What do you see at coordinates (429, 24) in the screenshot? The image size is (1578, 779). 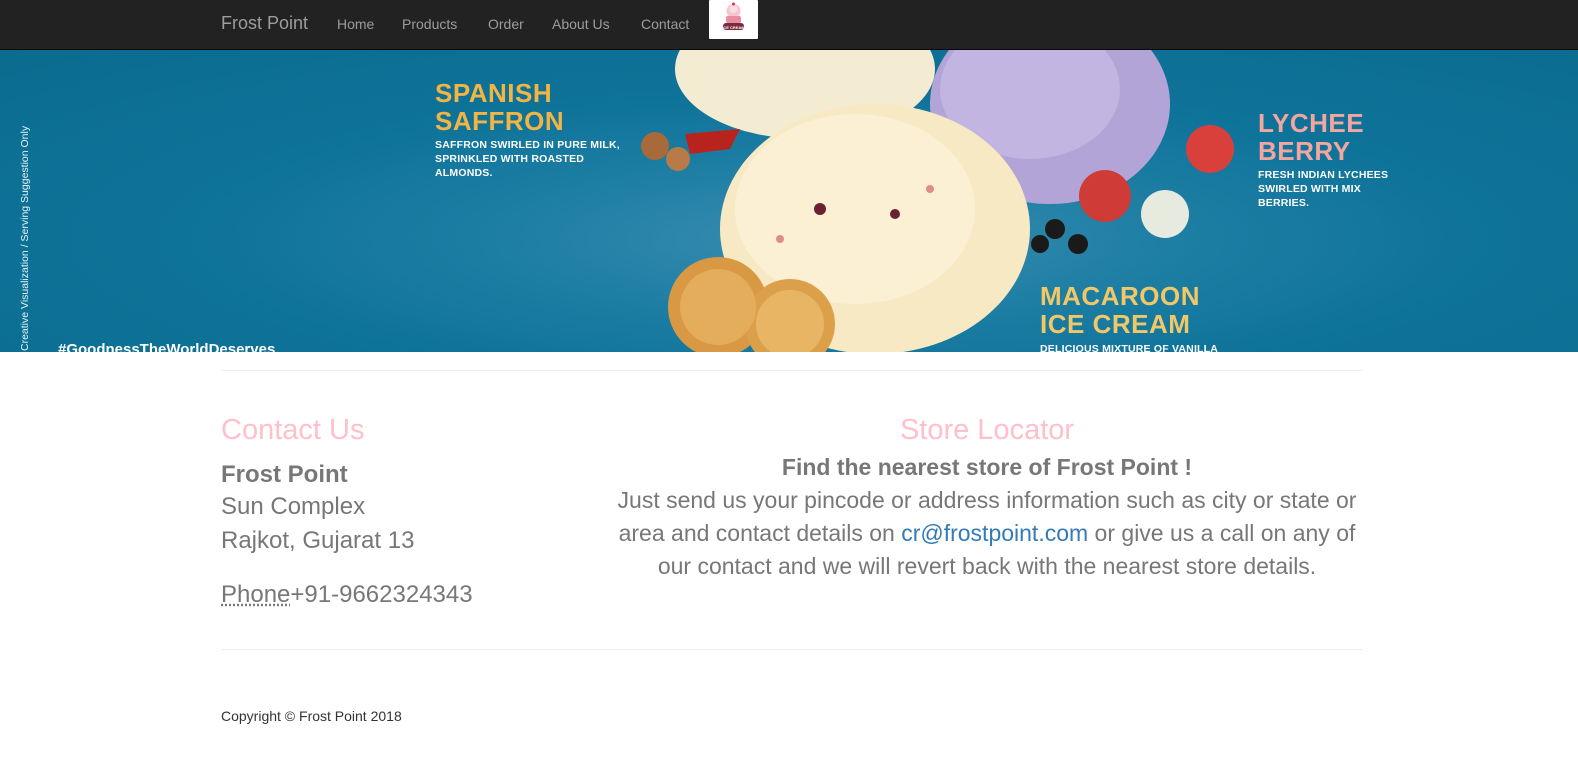 I see `nav-item-products: Products` at bounding box center [429, 24].